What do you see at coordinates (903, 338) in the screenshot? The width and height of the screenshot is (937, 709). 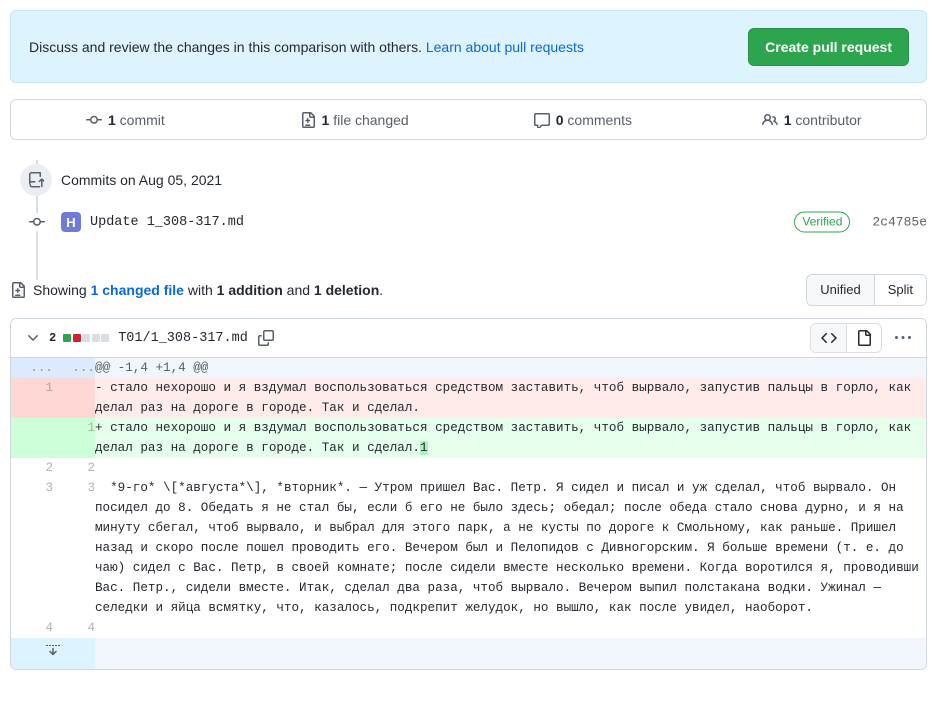 I see `kebab-horizontal-icon` at bounding box center [903, 338].